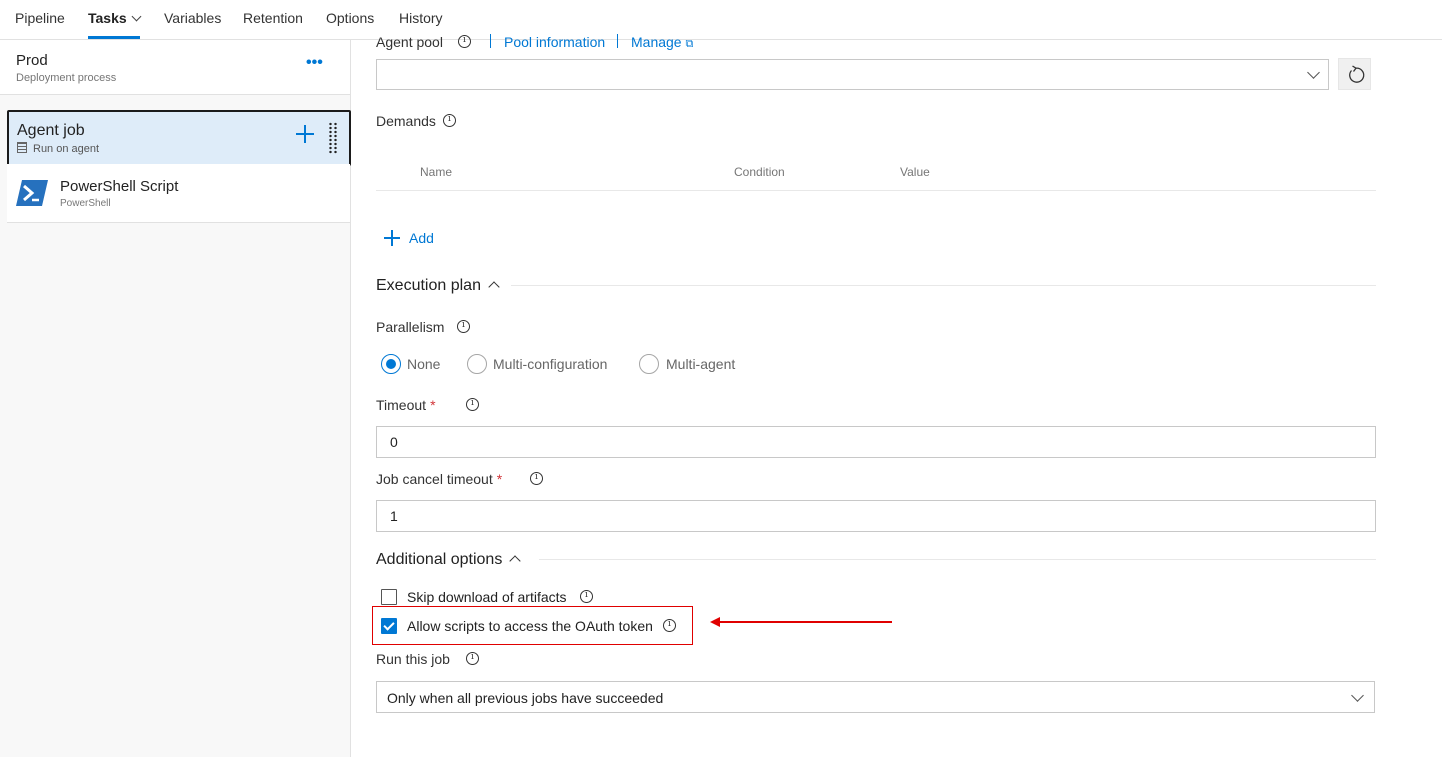 The width and height of the screenshot is (1442, 757). I want to click on run-this-job-label: Run this job, so click(413, 659).